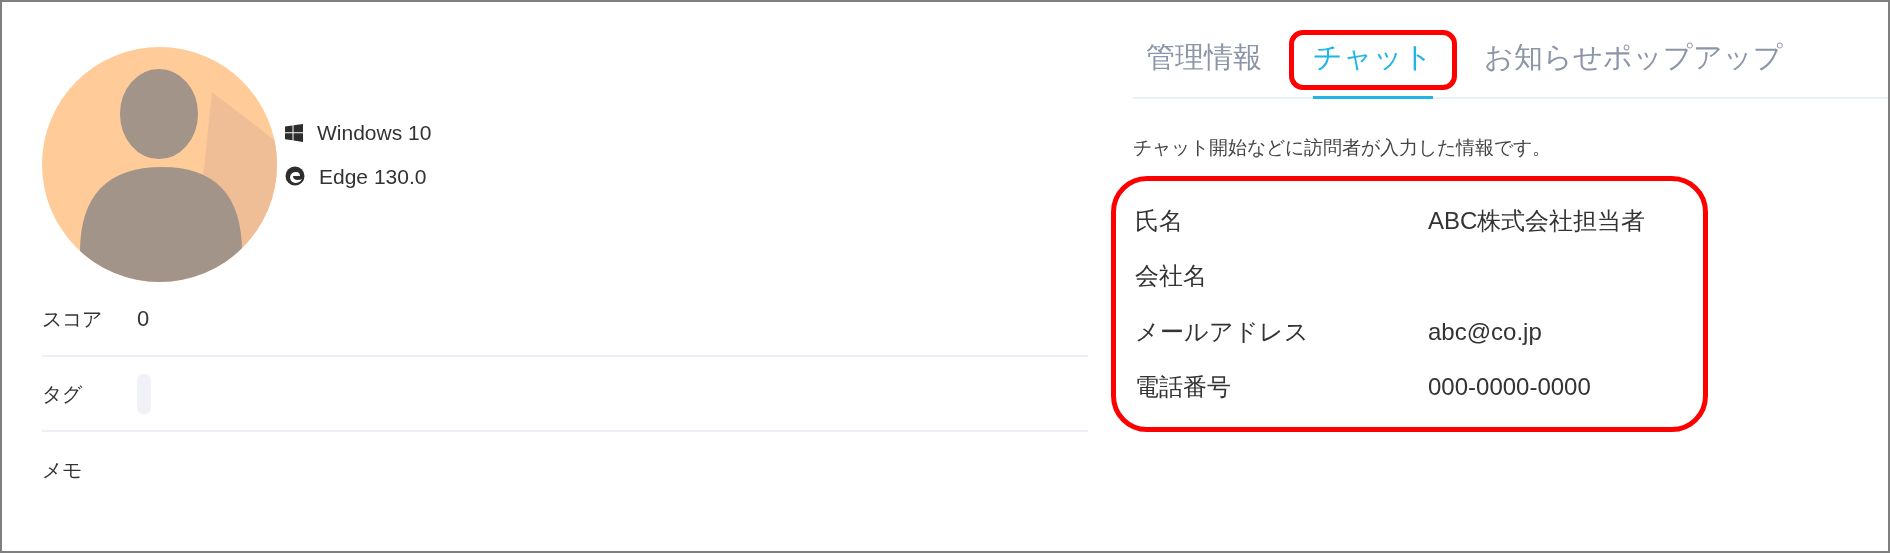 This screenshot has width=1890, height=553. Describe the element at coordinates (1183, 387) in the screenshot. I see `info-label: 電話番号` at that location.